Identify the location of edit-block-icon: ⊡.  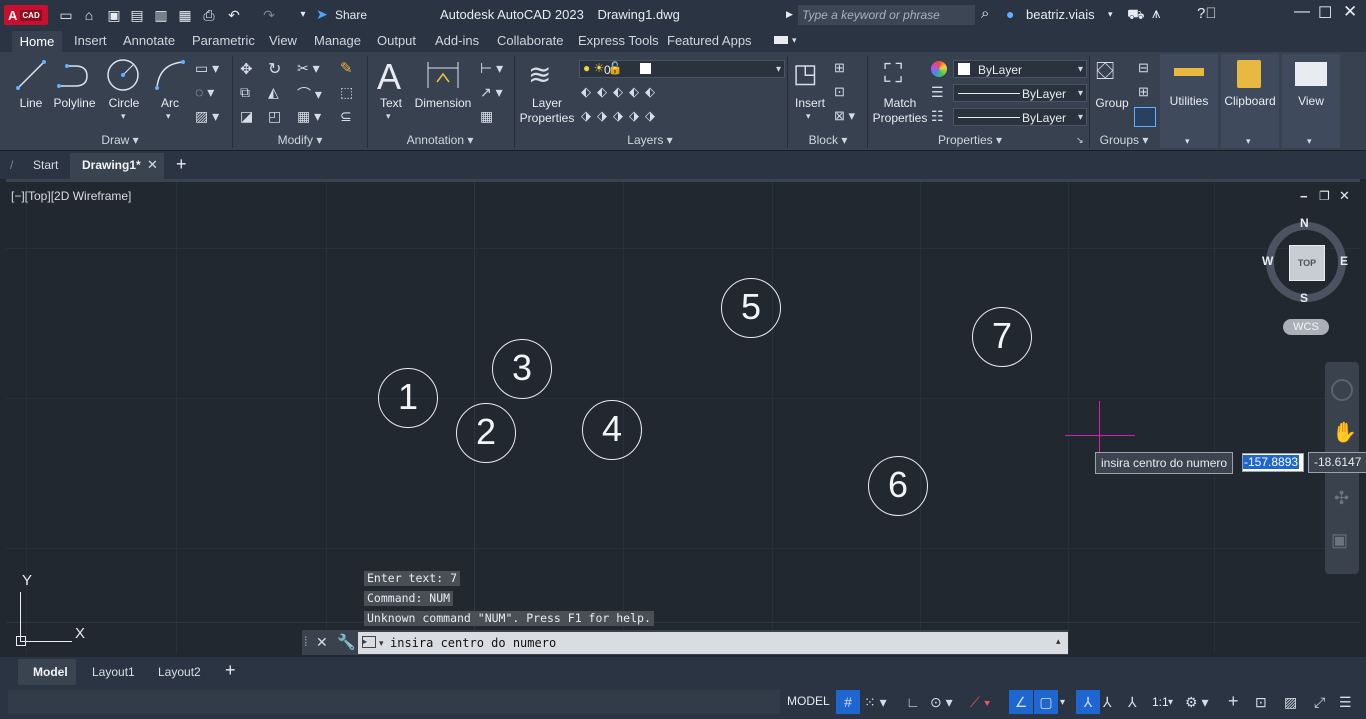
(839, 92).